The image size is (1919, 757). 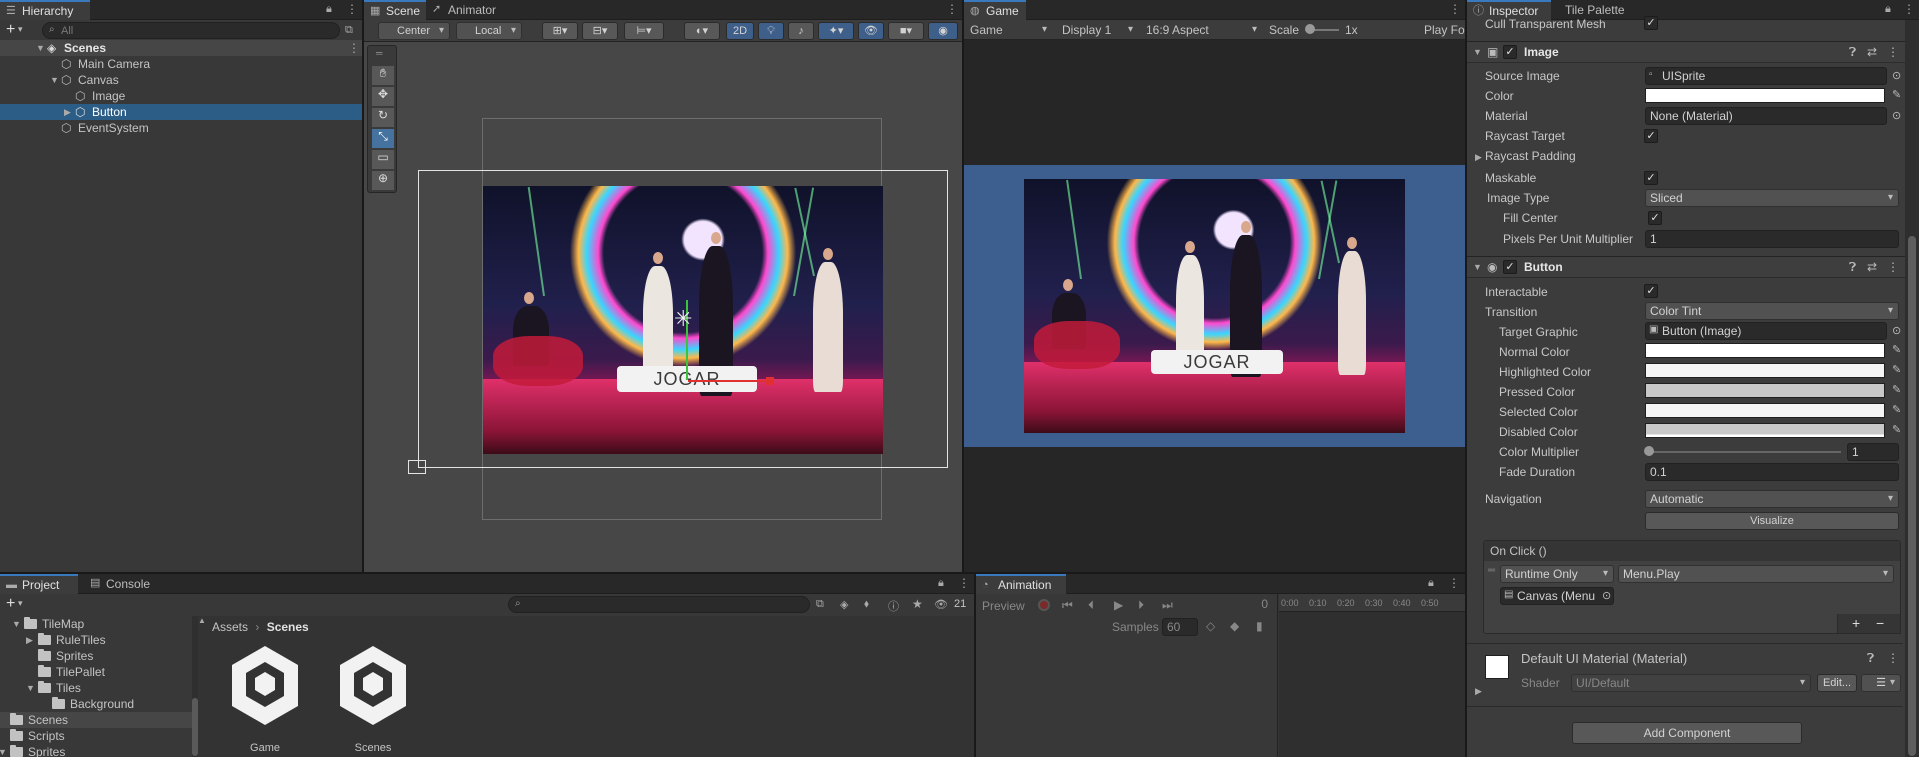 What do you see at coordinates (1003, 606) in the screenshot?
I see `preview-toggle: Preview` at bounding box center [1003, 606].